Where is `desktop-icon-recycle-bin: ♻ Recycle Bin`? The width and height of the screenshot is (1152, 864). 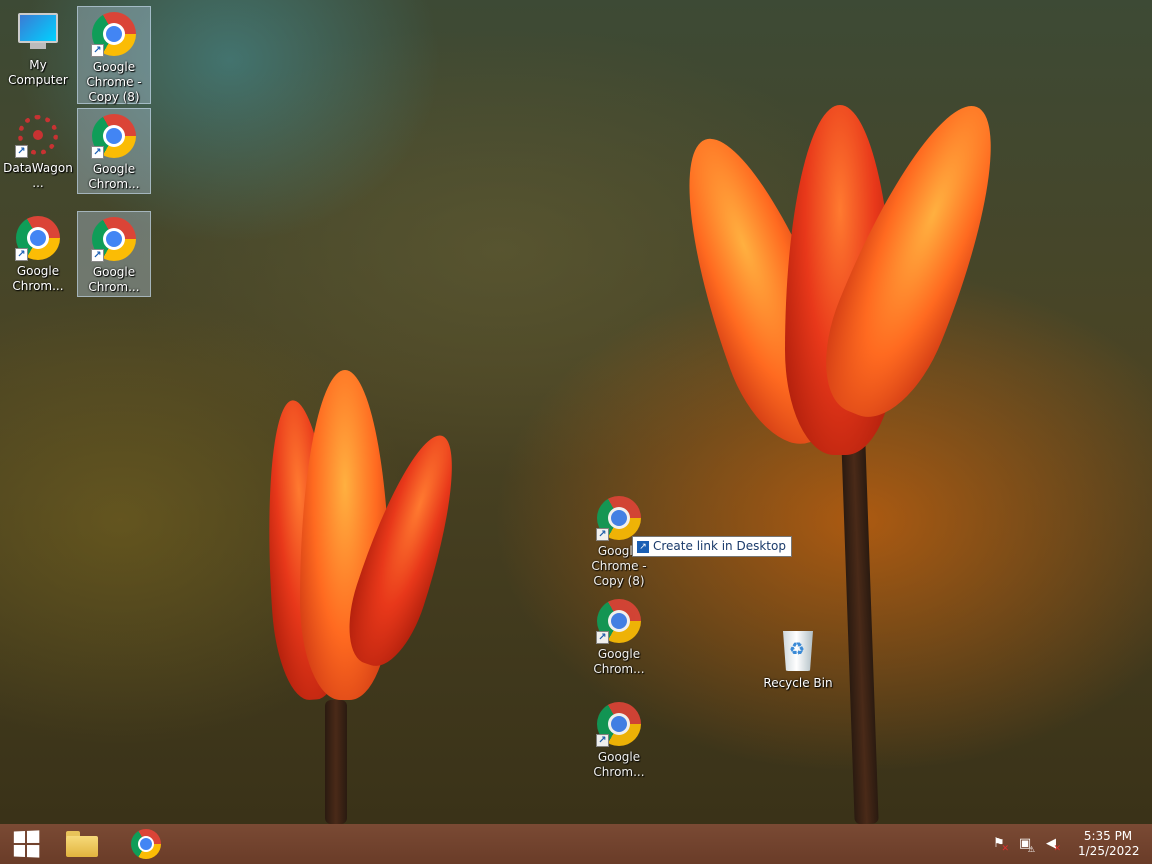 desktop-icon-recycle-bin: ♻ Recycle Bin is located at coordinates (798, 665).